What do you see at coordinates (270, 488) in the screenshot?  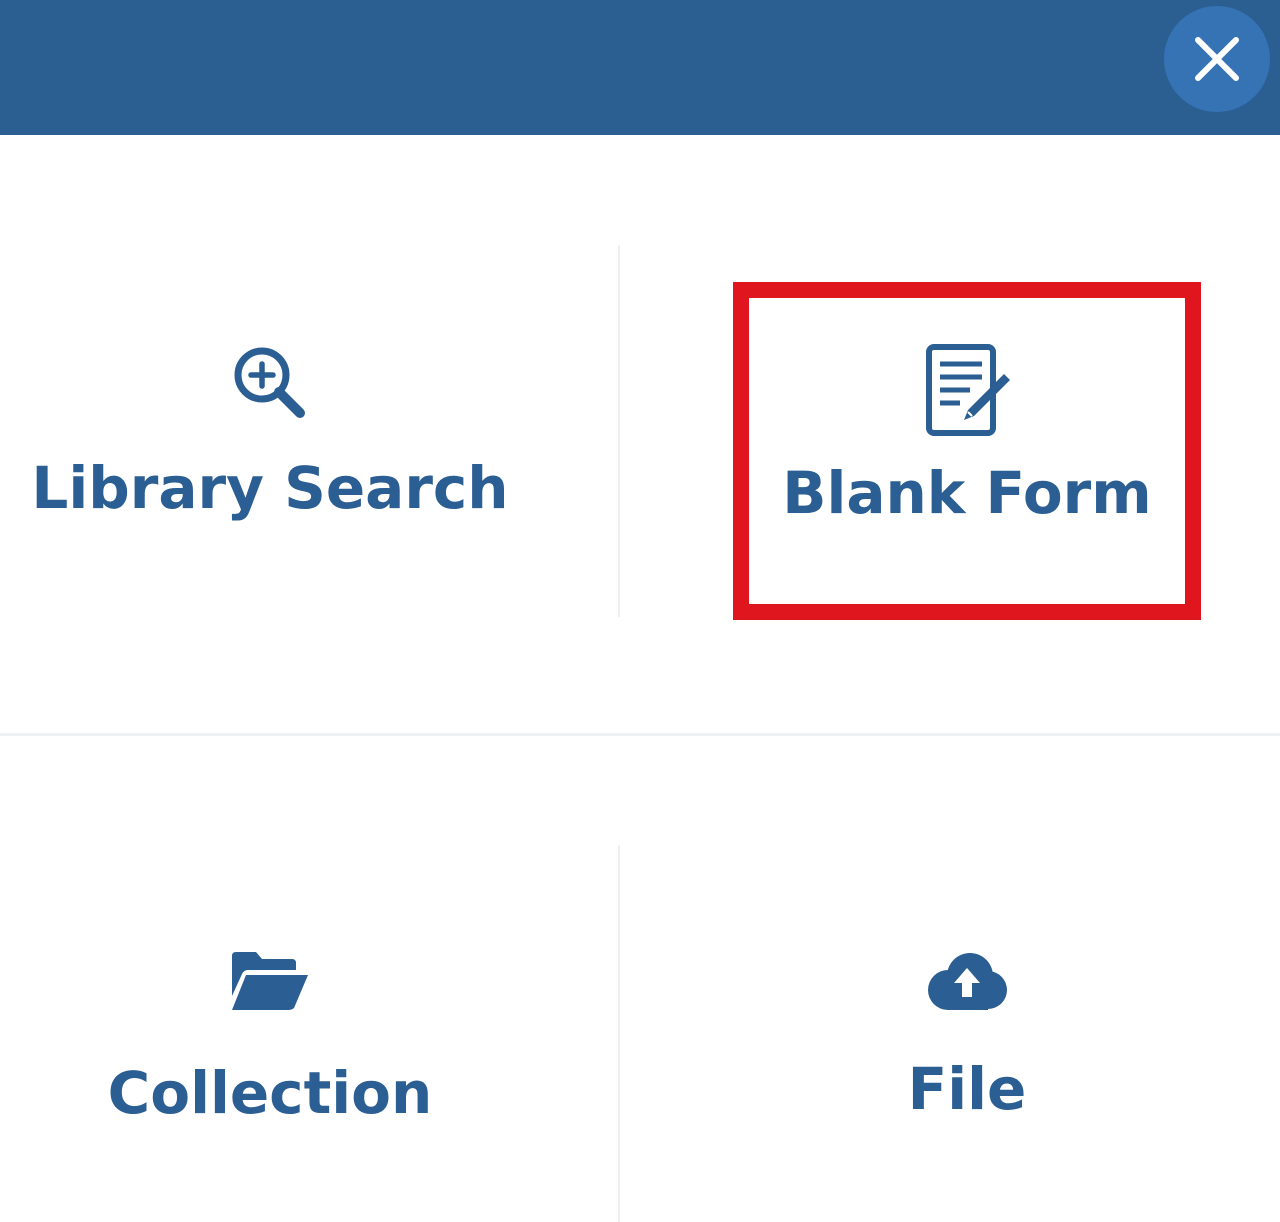 I see `option-label: Library Search` at bounding box center [270, 488].